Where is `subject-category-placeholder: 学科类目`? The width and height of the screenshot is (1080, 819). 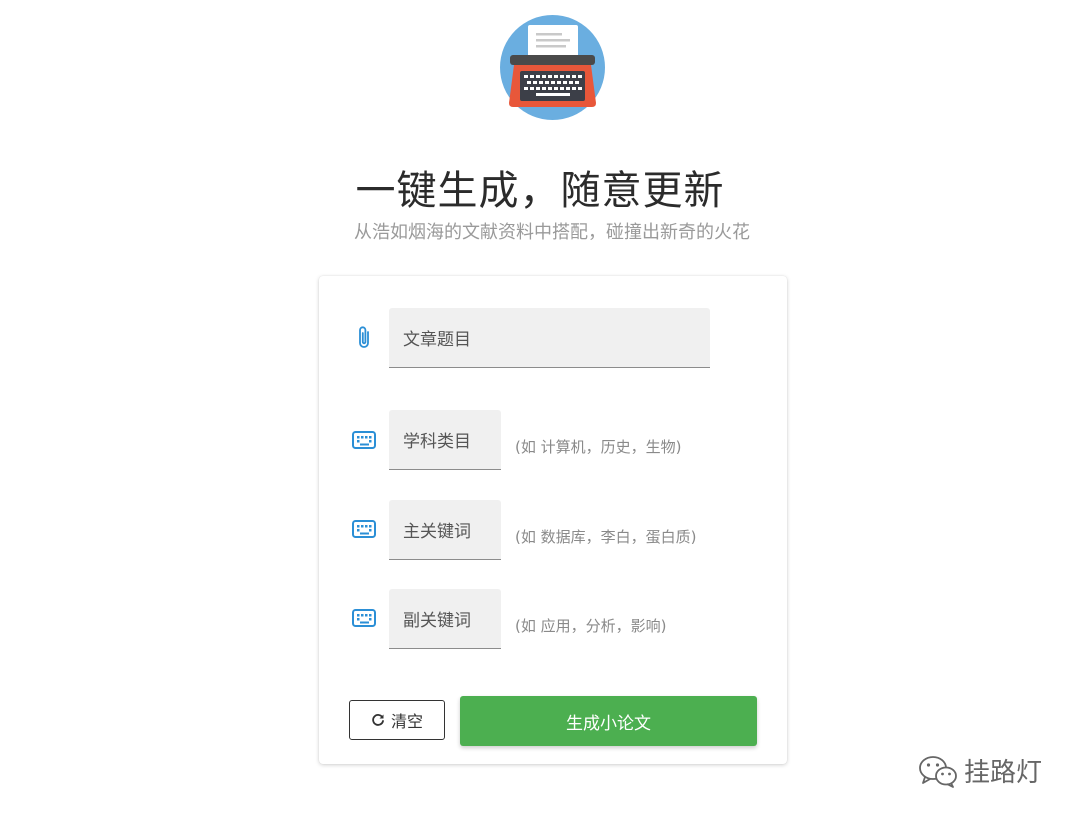 subject-category-placeholder: 学科类目 is located at coordinates (437, 442).